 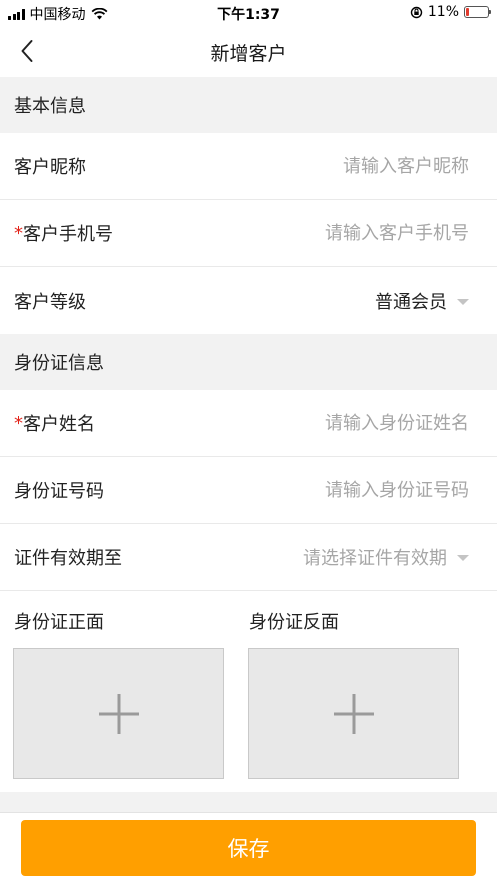 What do you see at coordinates (443, 12) in the screenshot?
I see `battery-percent: 11%` at bounding box center [443, 12].